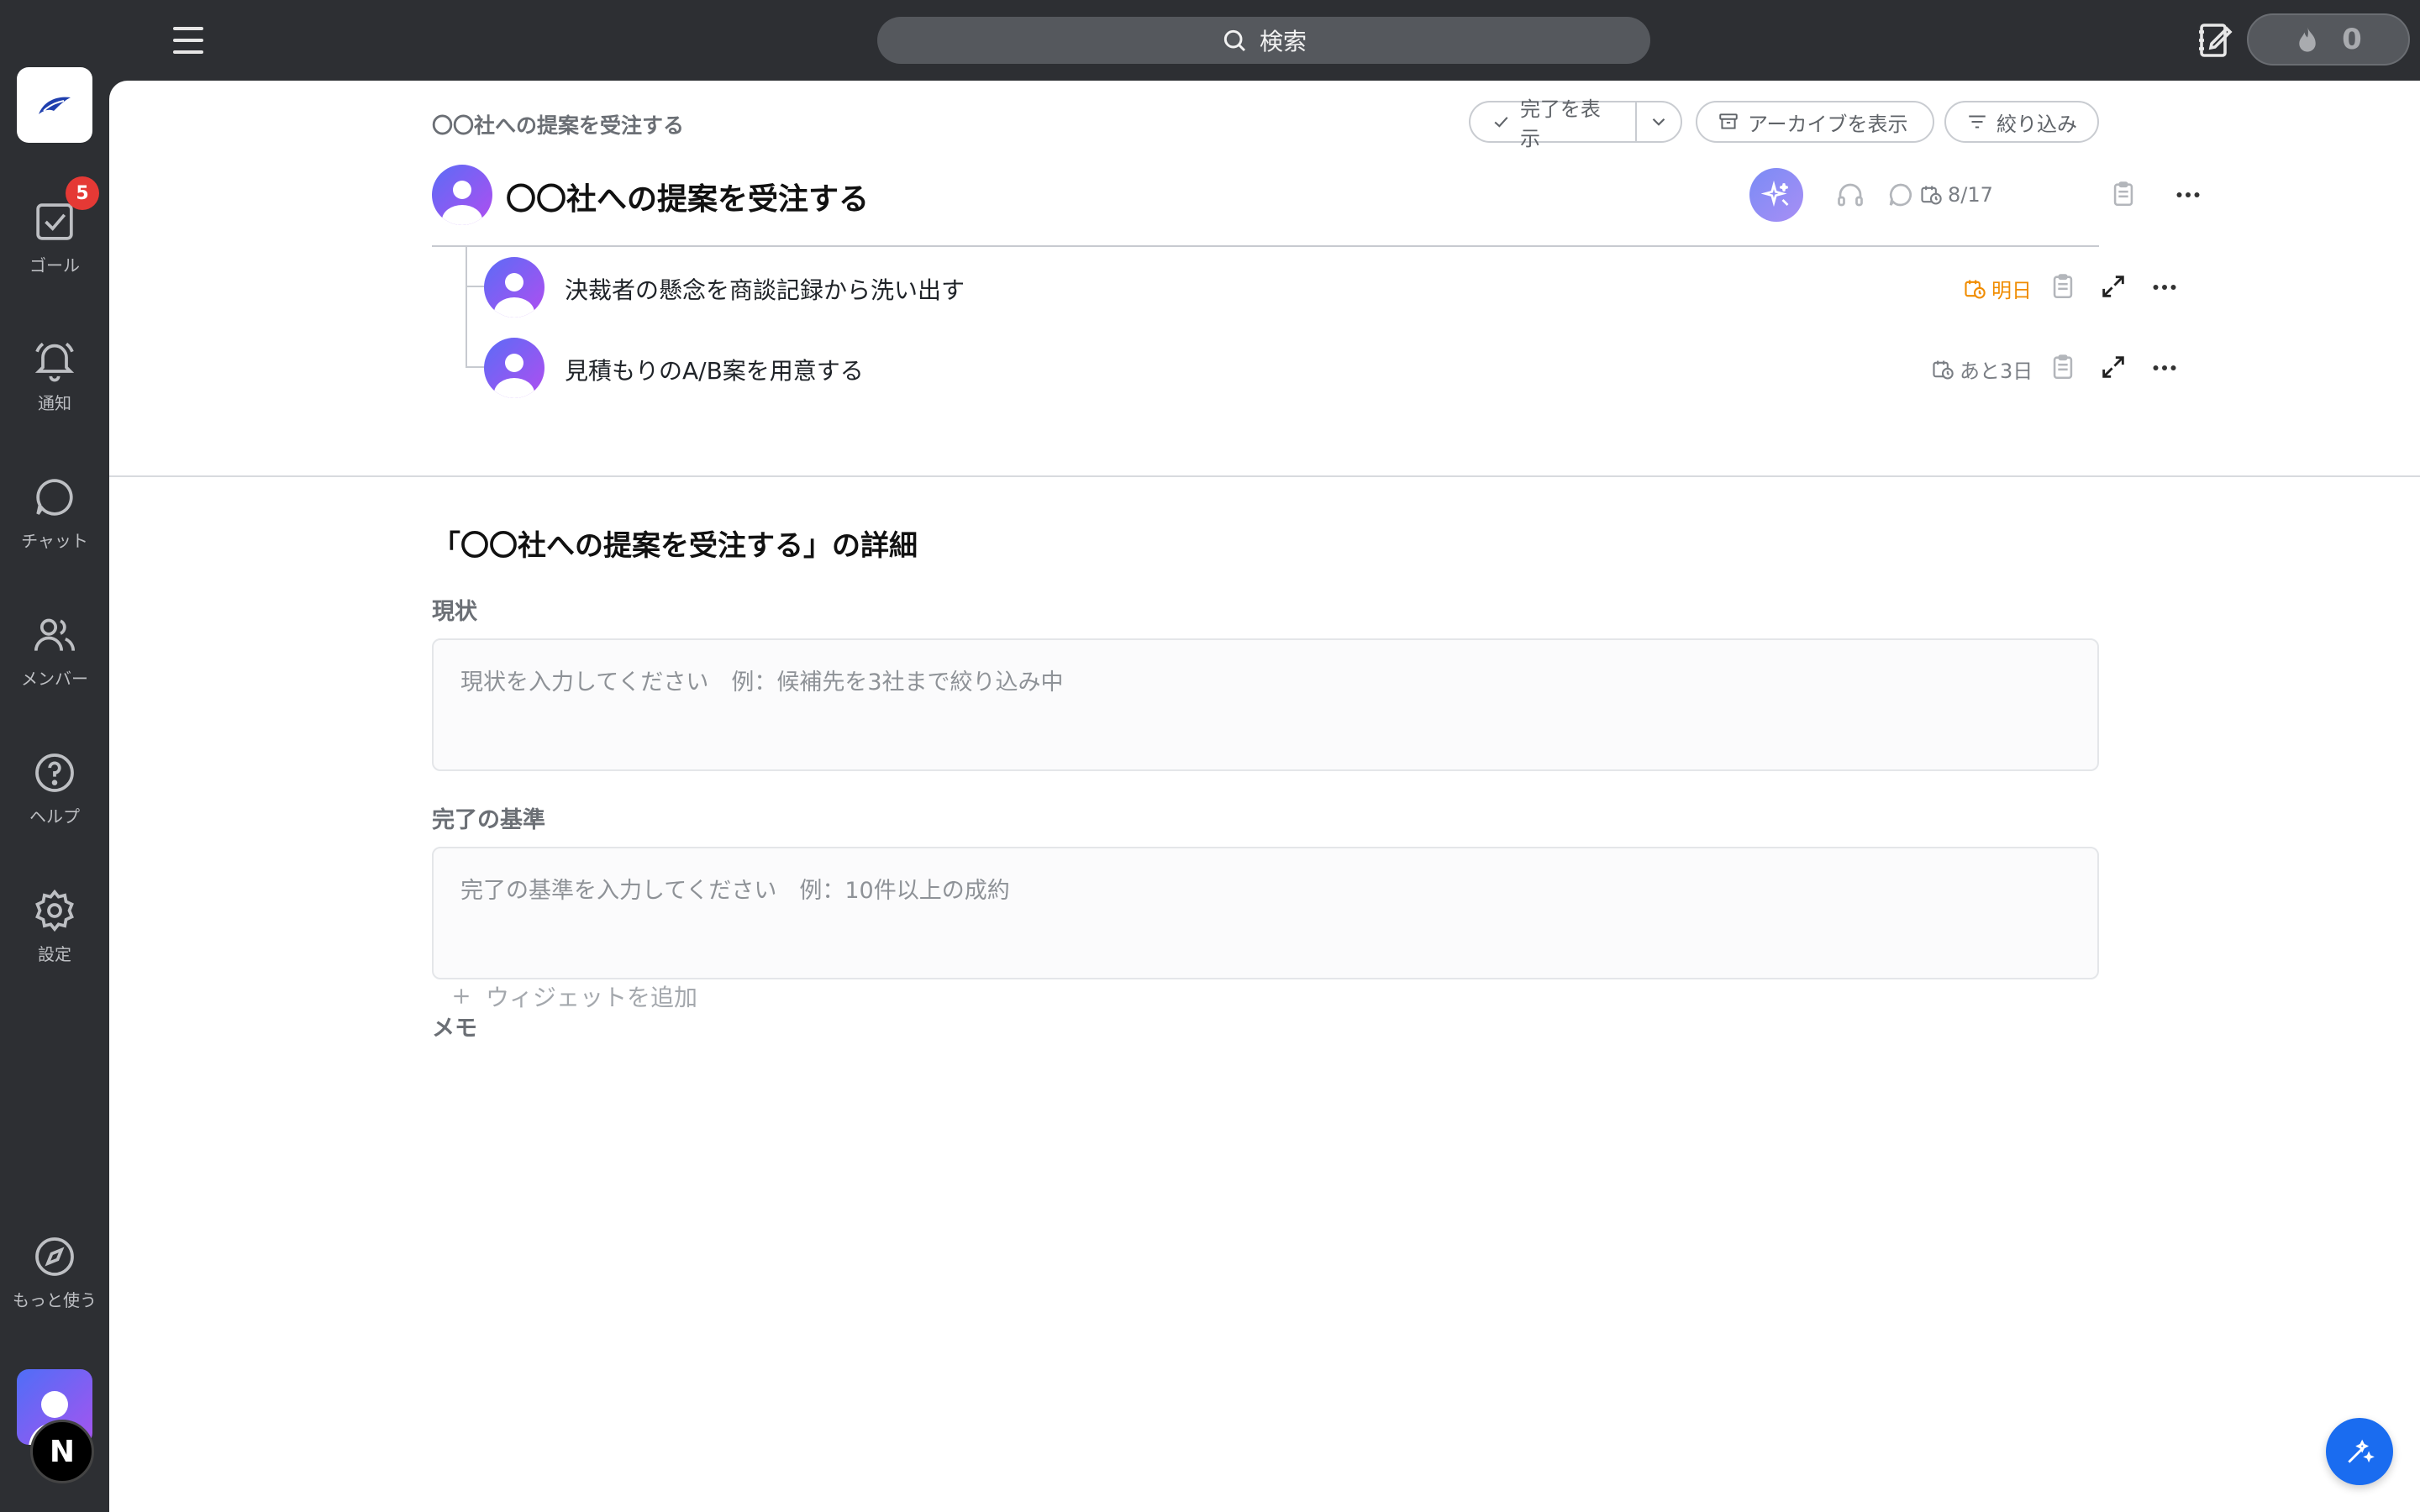  What do you see at coordinates (1264, 476) in the screenshot?
I see `section-divider` at bounding box center [1264, 476].